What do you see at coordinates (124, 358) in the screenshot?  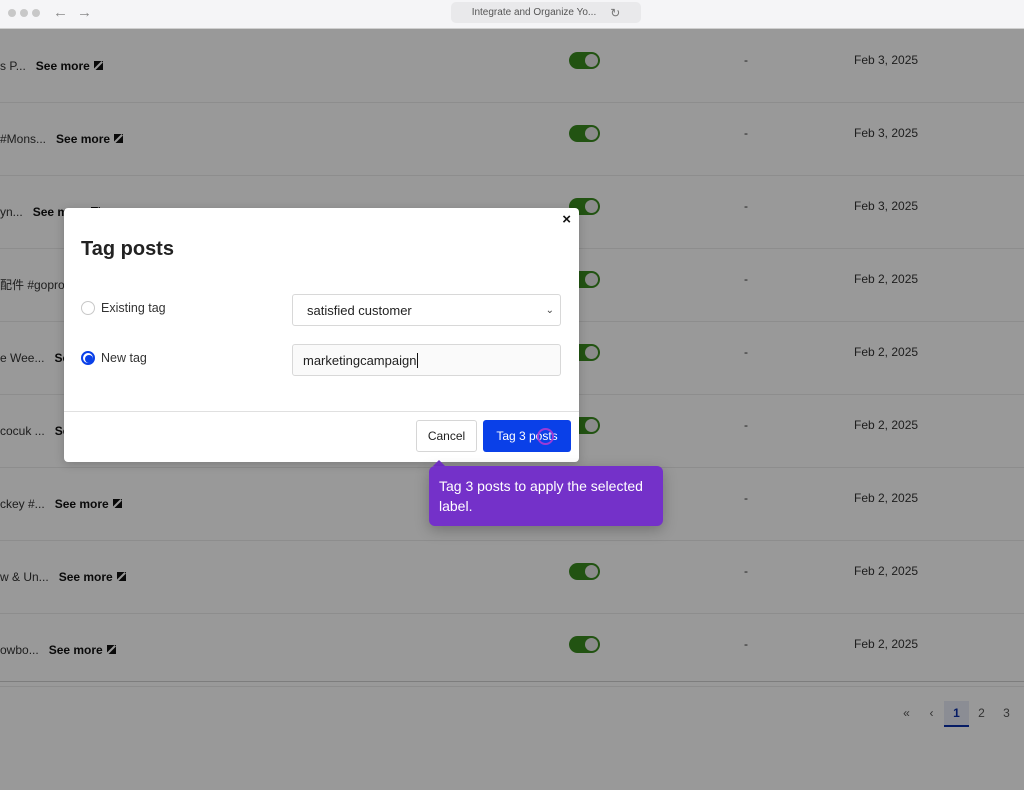 I see `new-tag-label: New tag` at bounding box center [124, 358].